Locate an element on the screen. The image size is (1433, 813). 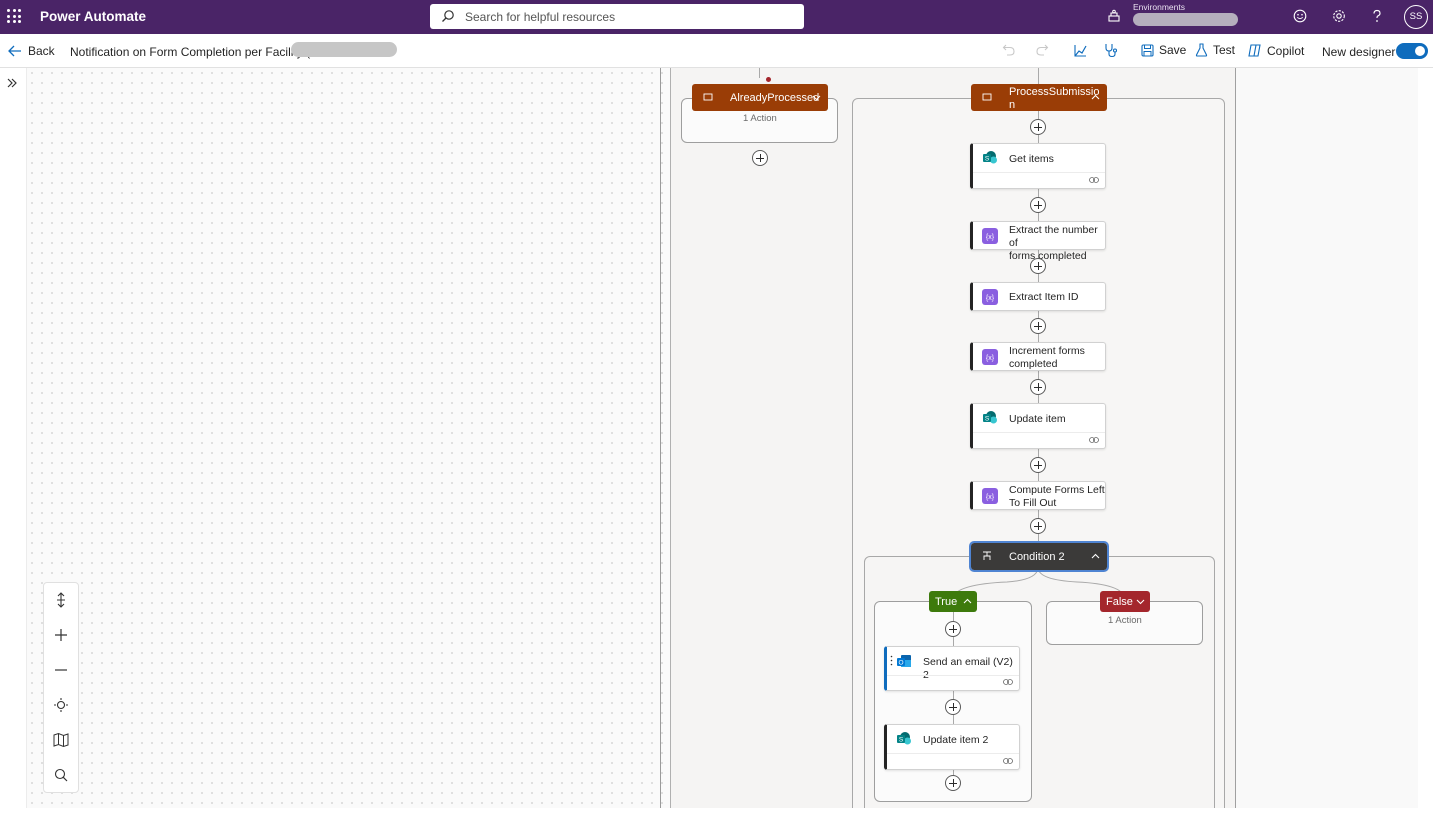
action-title: Extract the number of forms completed is located at coordinates (1053, 243).